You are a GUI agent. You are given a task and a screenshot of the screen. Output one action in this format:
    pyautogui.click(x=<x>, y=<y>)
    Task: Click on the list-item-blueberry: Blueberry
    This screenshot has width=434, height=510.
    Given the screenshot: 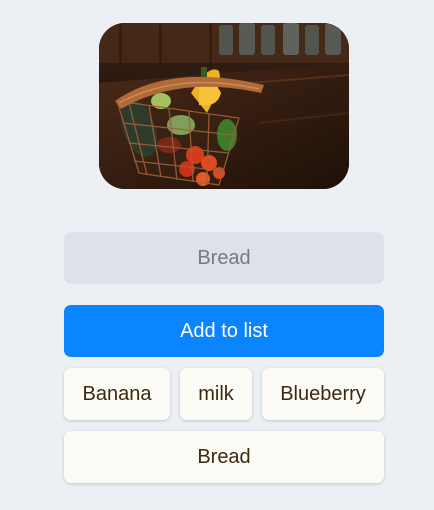 What is the action you would take?
    pyautogui.click(x=323, y=394)
    